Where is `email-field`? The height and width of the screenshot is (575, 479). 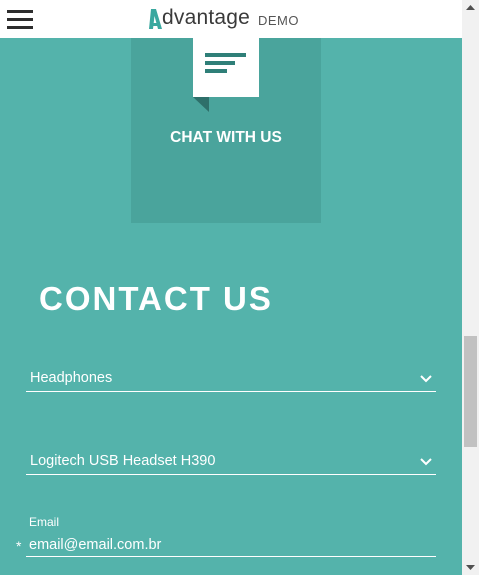
email-field is located at coordinates (231, 545).